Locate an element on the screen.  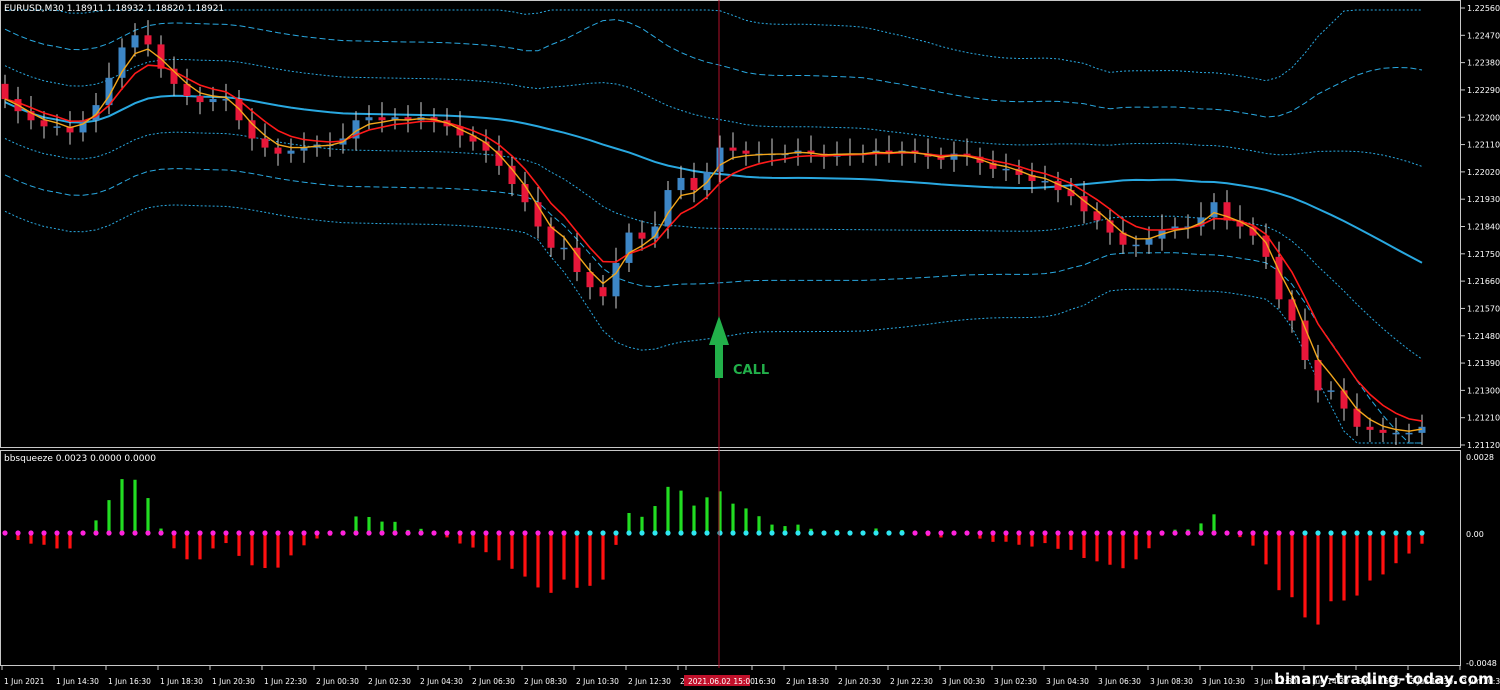
indicator-axis-top: 0.0028 is located at coordinates (1480, 457).